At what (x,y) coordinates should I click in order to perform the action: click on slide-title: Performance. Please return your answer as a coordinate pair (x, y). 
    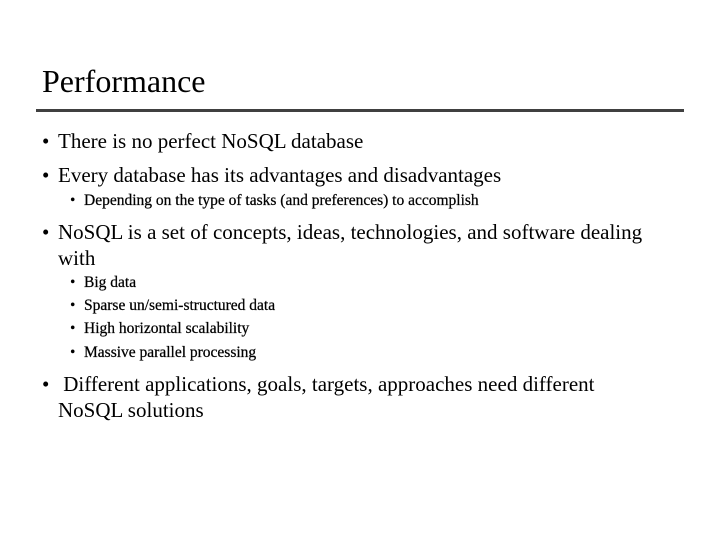
    Looking at the image, I should click on (124, 81).